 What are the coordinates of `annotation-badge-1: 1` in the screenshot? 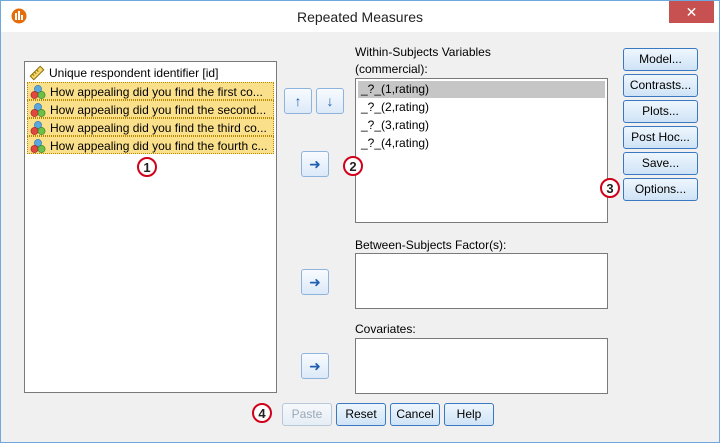 It's located at (147, 167).